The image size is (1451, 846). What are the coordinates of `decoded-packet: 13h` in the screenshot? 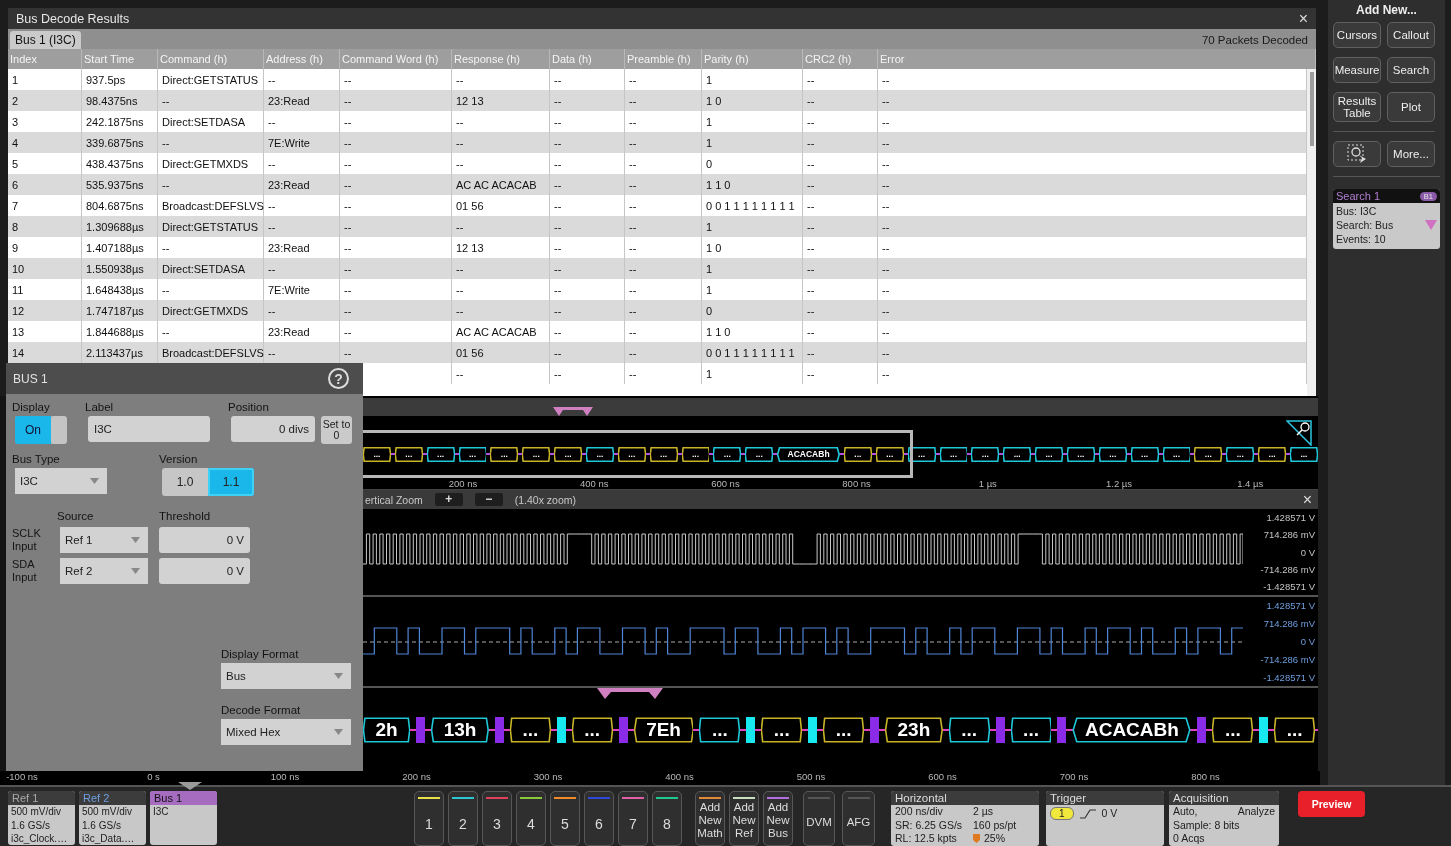 It's located at (460, 729).